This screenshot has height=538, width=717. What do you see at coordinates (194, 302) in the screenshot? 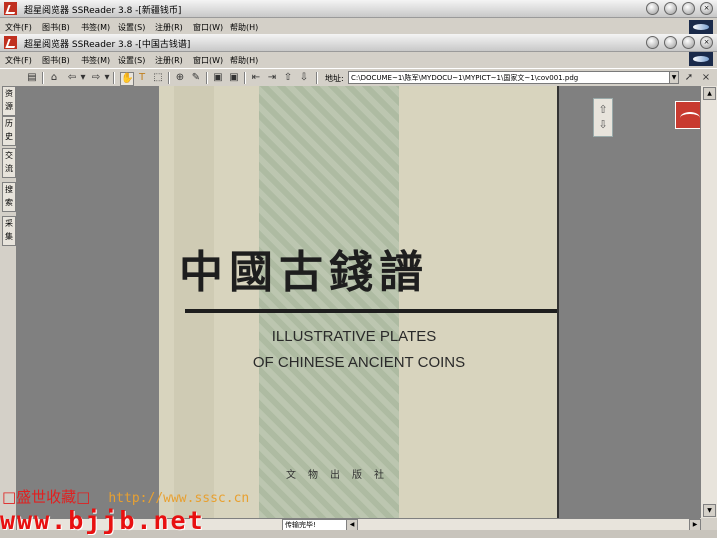
I see `cover-band-left` at bounding box center [194, 302].